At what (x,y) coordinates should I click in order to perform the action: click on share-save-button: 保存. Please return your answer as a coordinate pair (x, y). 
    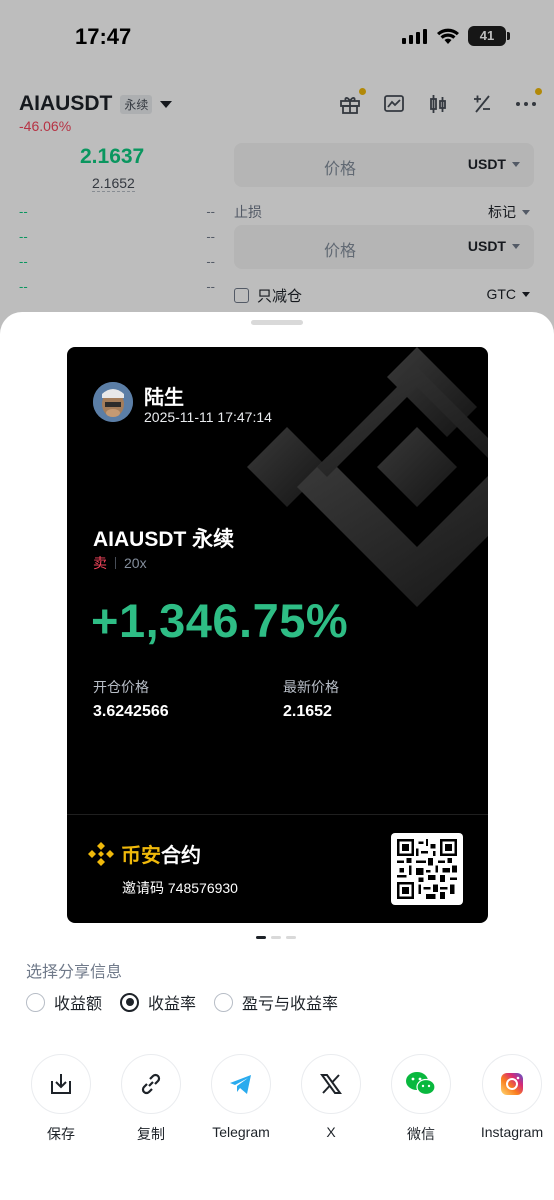
    Looking at the image, I should click on (61, 1099).